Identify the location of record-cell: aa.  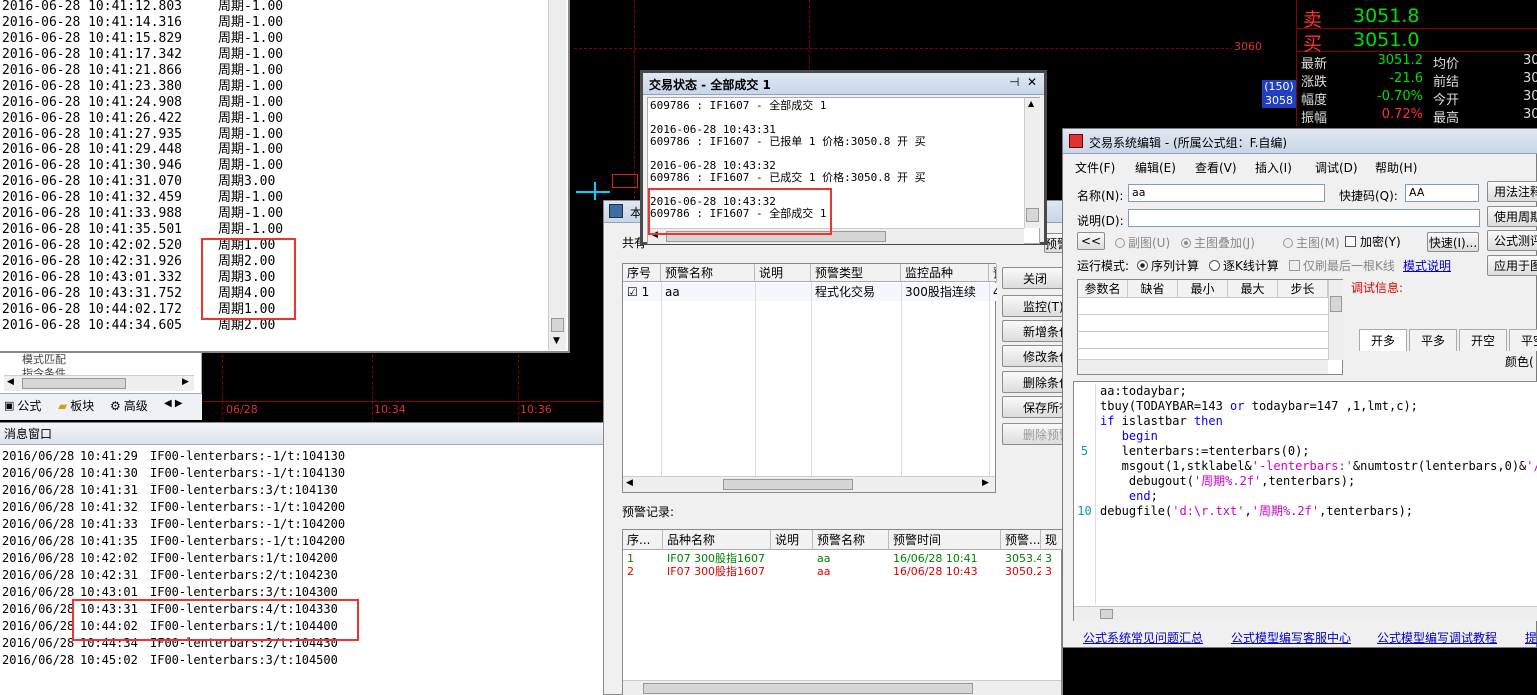
(824, 558).